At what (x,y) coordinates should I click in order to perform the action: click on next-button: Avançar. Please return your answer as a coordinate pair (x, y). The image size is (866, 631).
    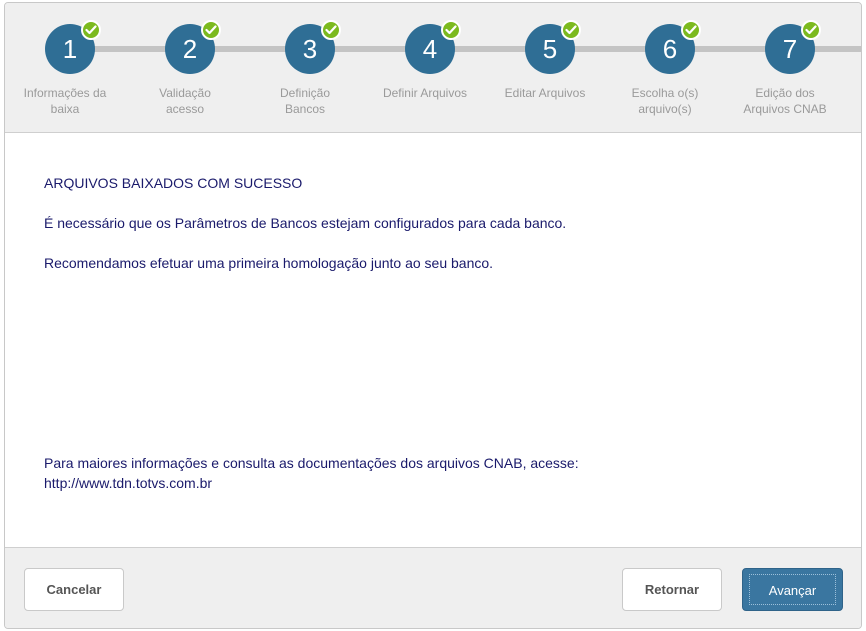
    Looking at the image, I should click on (792, 589).